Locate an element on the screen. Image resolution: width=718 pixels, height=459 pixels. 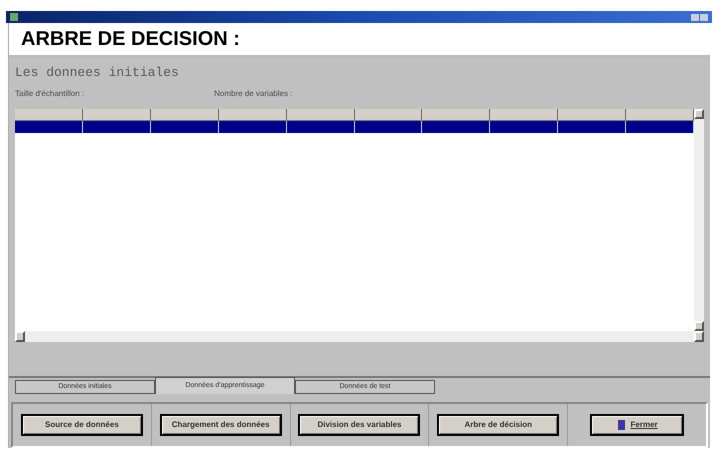
section-title: Les donnees initiales is located at coordinates (97, 73).